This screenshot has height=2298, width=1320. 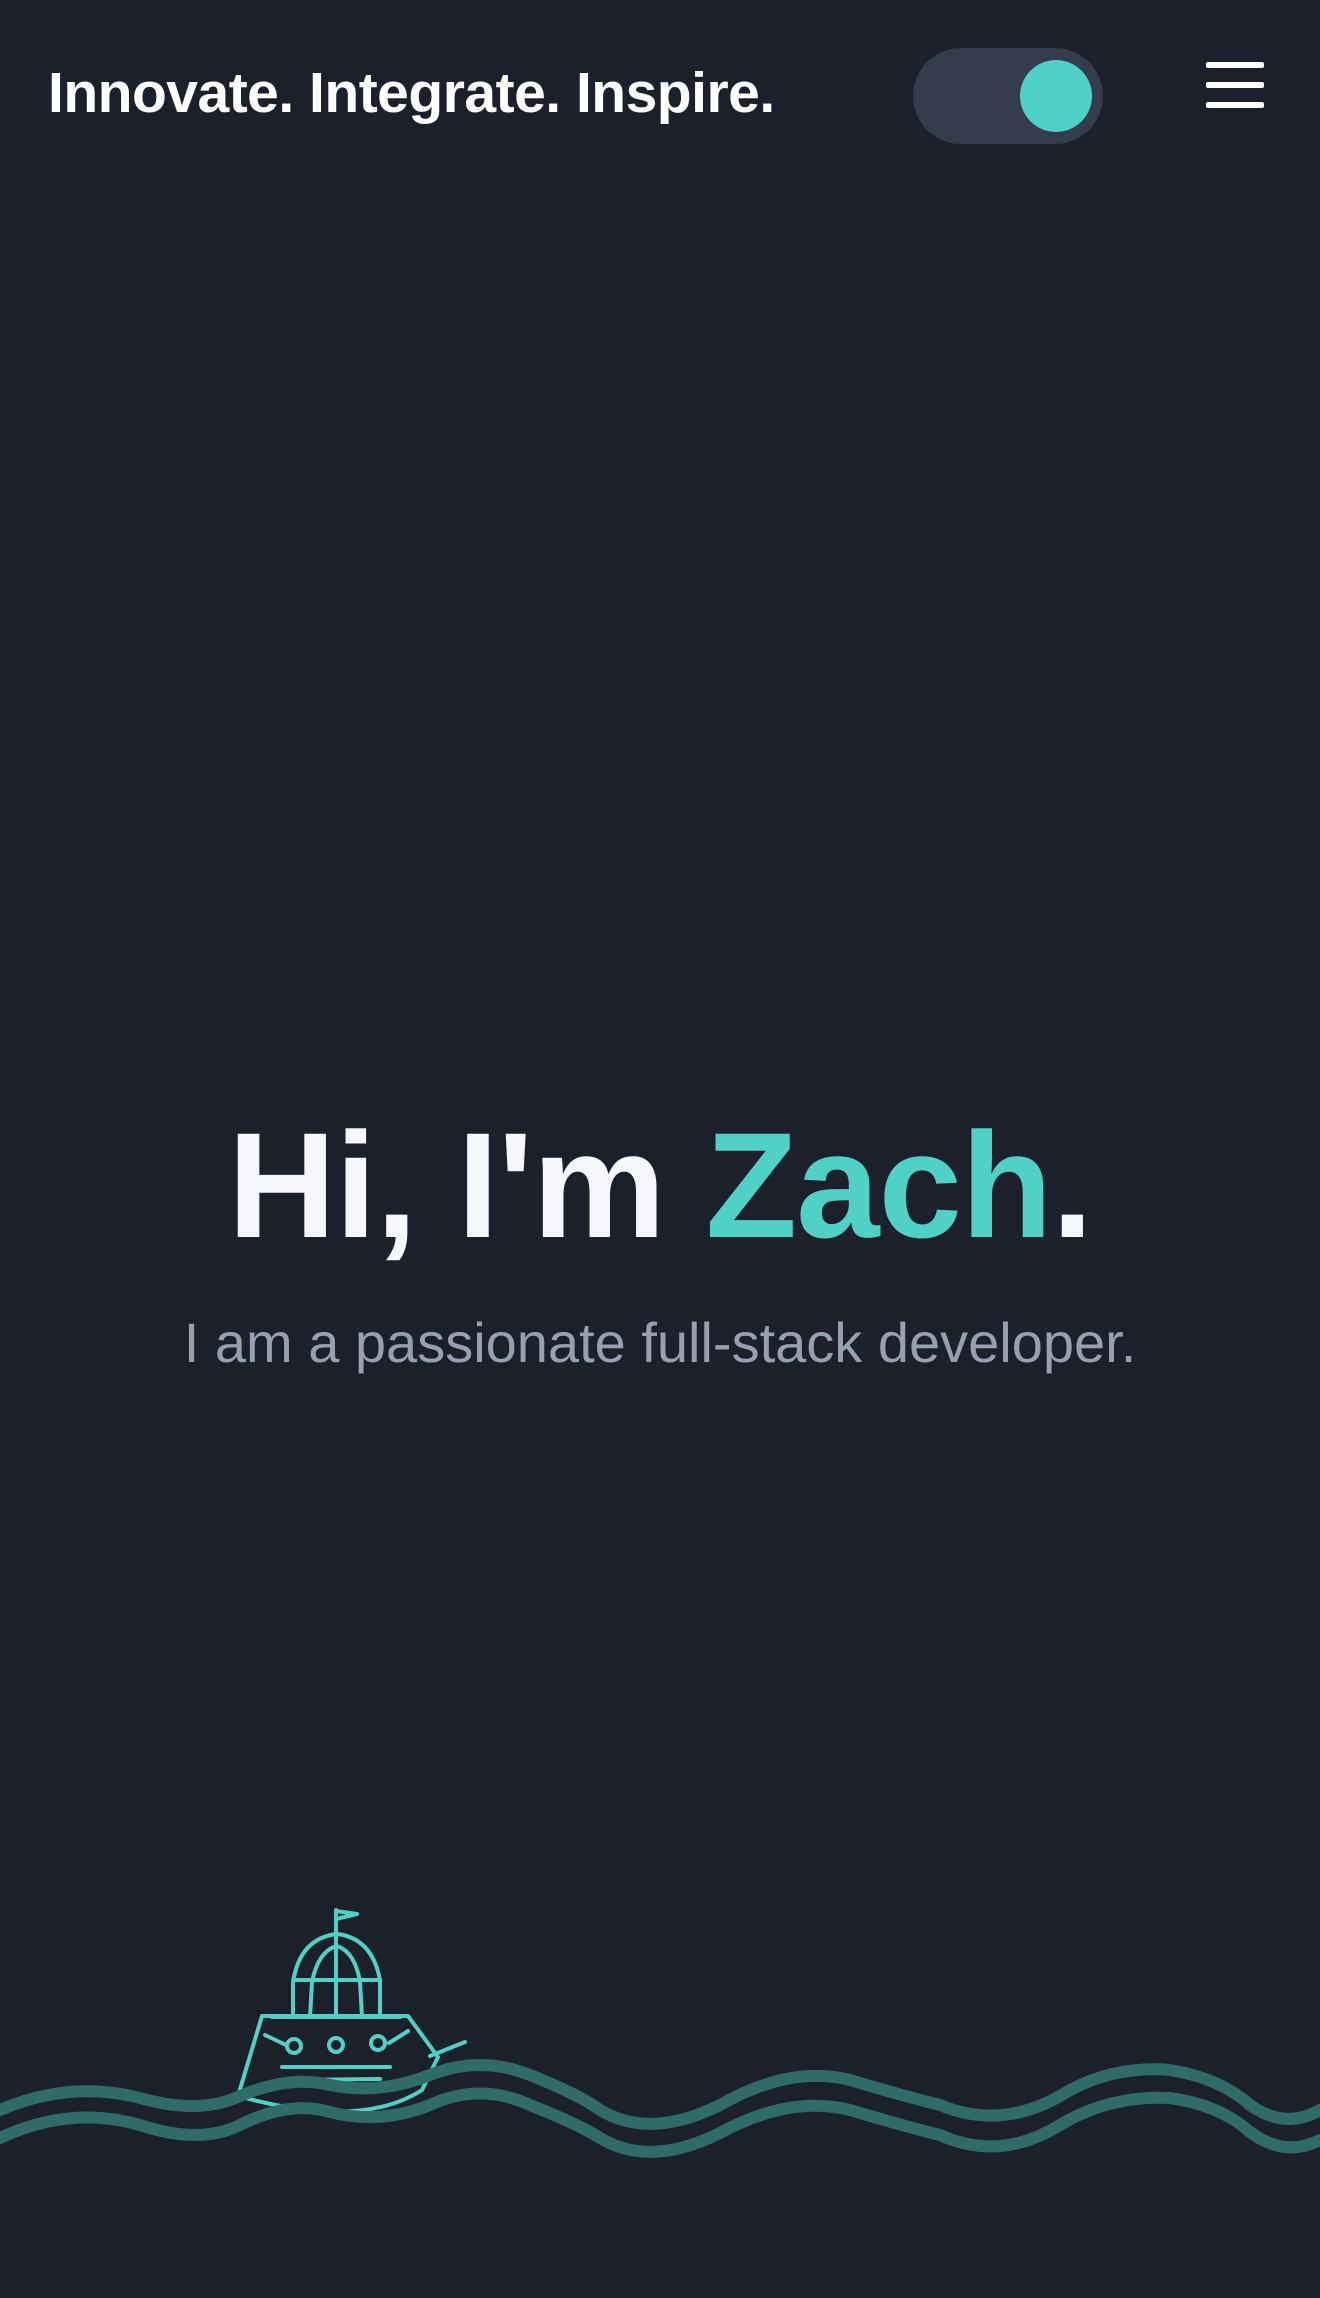 I want to click on theme-toggle, so click(x=1008, y=96).